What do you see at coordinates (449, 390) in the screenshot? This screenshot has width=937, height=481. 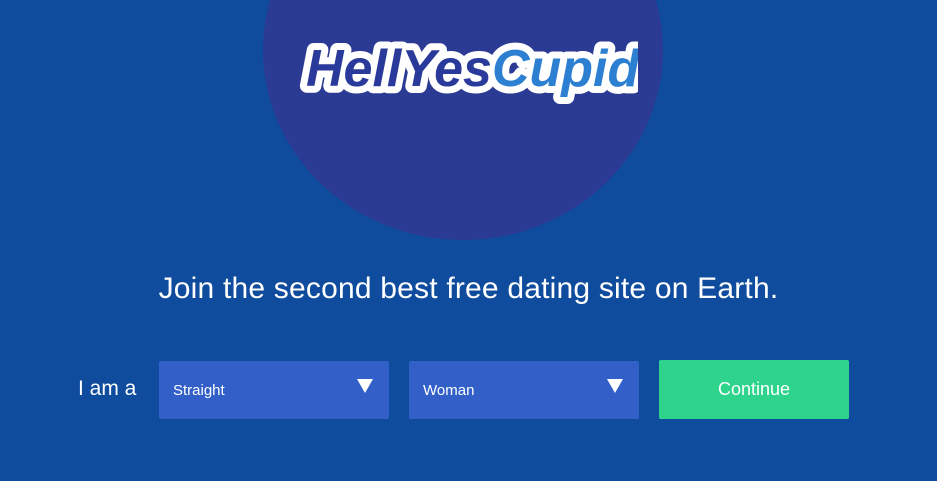 I see `gender-select-value: Woman` at bounding box center [449, 390].